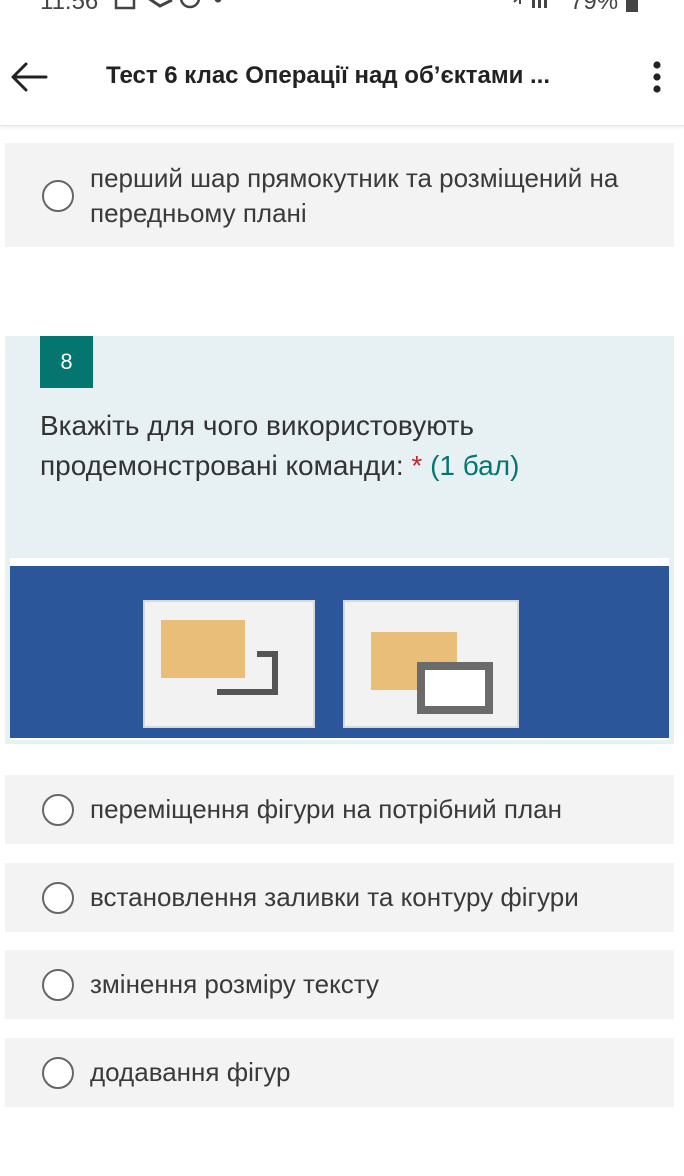  What do you see at coordinates (66, 362) in the screenshot?
I see `question-number: 8` at bounding box center [66, 362].